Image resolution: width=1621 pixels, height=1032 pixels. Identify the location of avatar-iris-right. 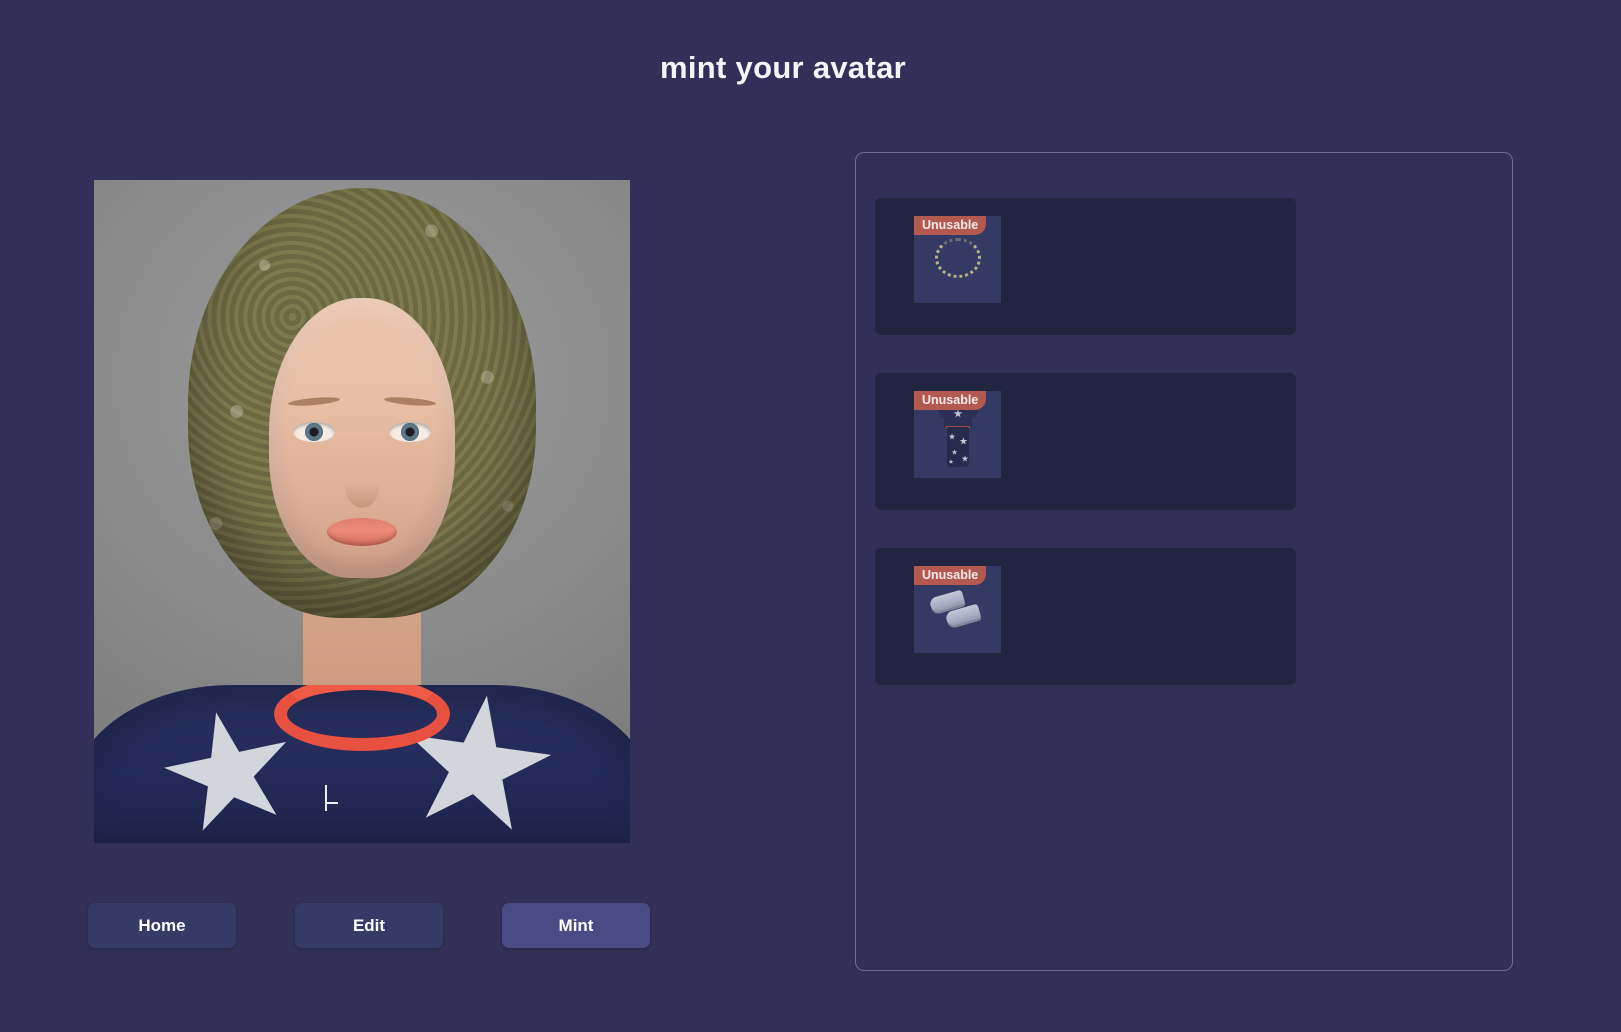
(410, 432).